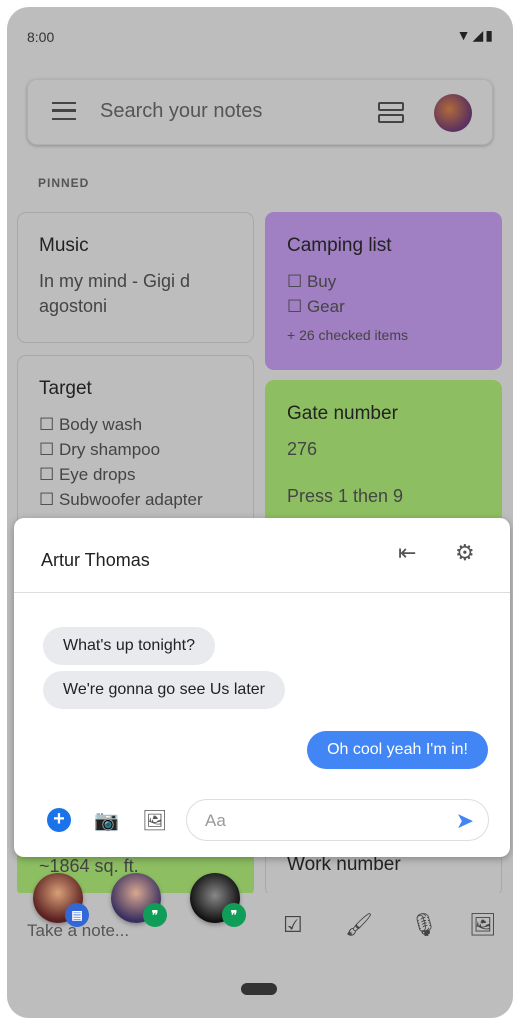 Image resolution: width=520 pixels, height=1024 pixels. What do you see at coordinates (453, 113) in the screenshot?
I see `account-avatar` at bounding box center [453, 113].